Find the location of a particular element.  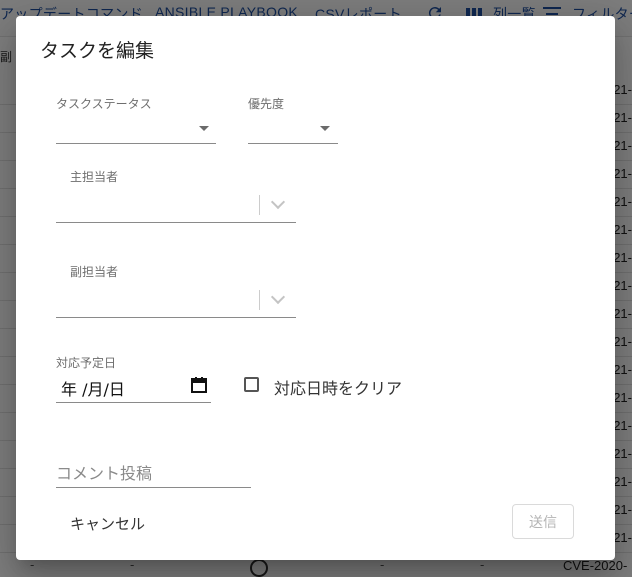

cancel-button: キャンセル is located at coordinates (107, 523).